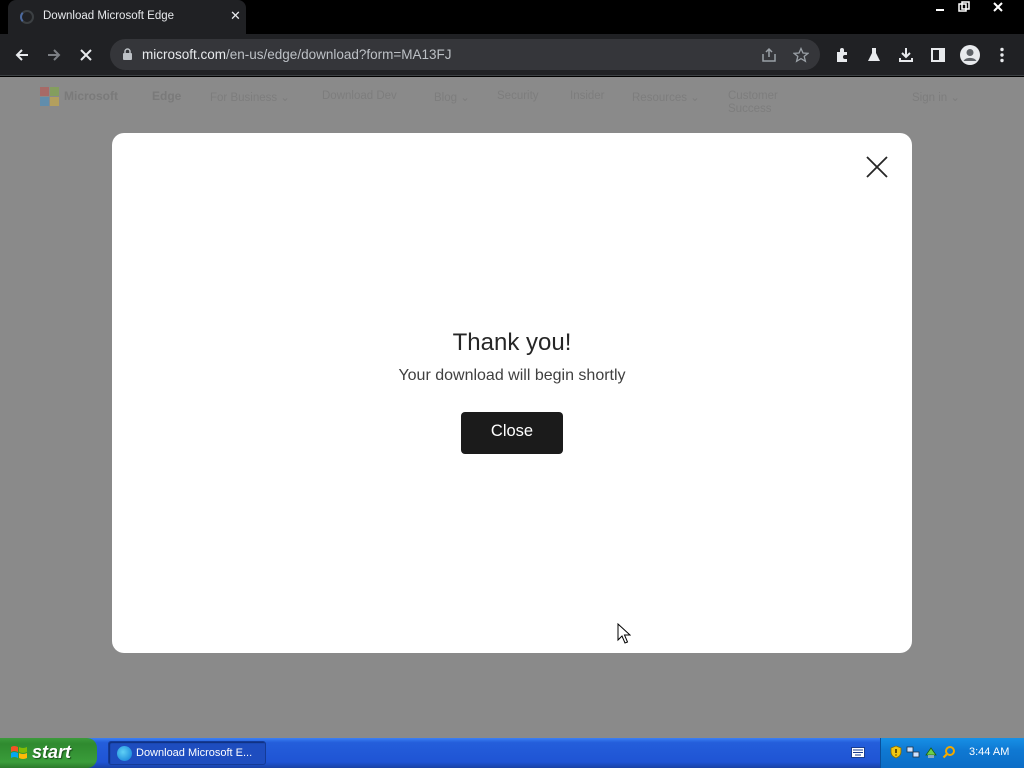 This screenshot has width=1024, height=768. Describe the element at coordinates (86, 55) in the screenshot. I see `stop-loading-icon` at that location.